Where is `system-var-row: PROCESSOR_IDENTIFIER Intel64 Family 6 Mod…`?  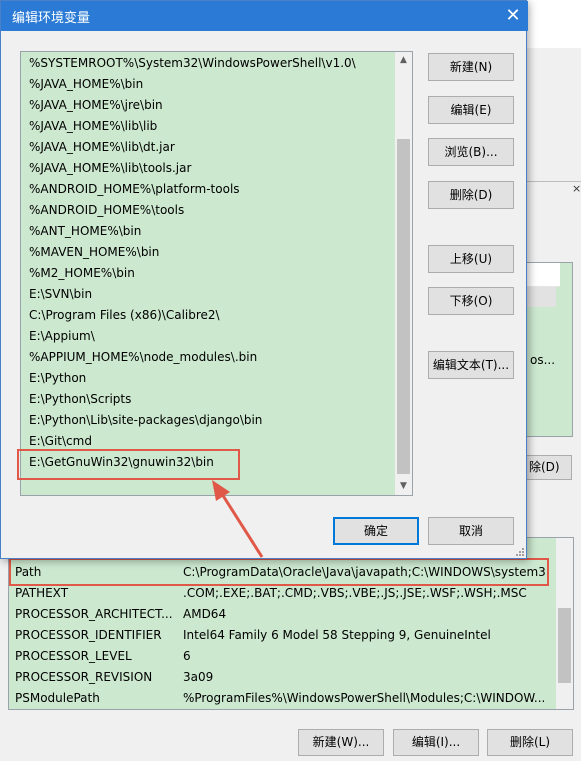 system-var-row: PROCESSOR_IDENTIFIER Intel64 Family 6 Mod… is located at coordinates (282, 635).